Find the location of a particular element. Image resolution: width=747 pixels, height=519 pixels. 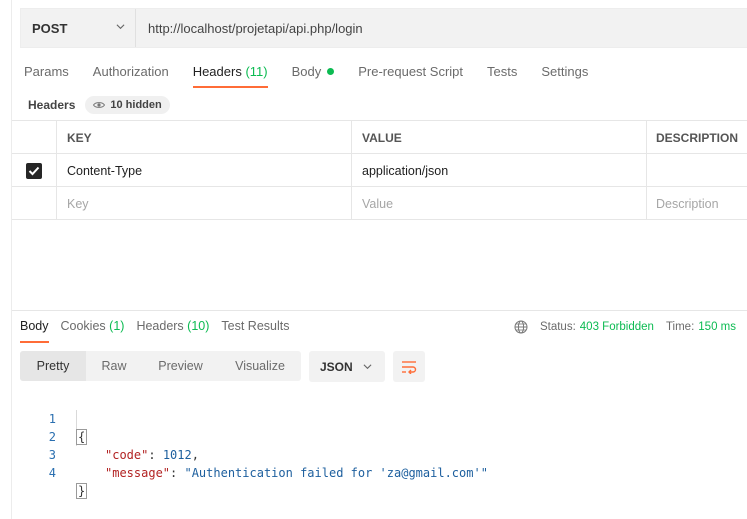

table-row: Content-Type application/json is located at coordinates (379, 170).